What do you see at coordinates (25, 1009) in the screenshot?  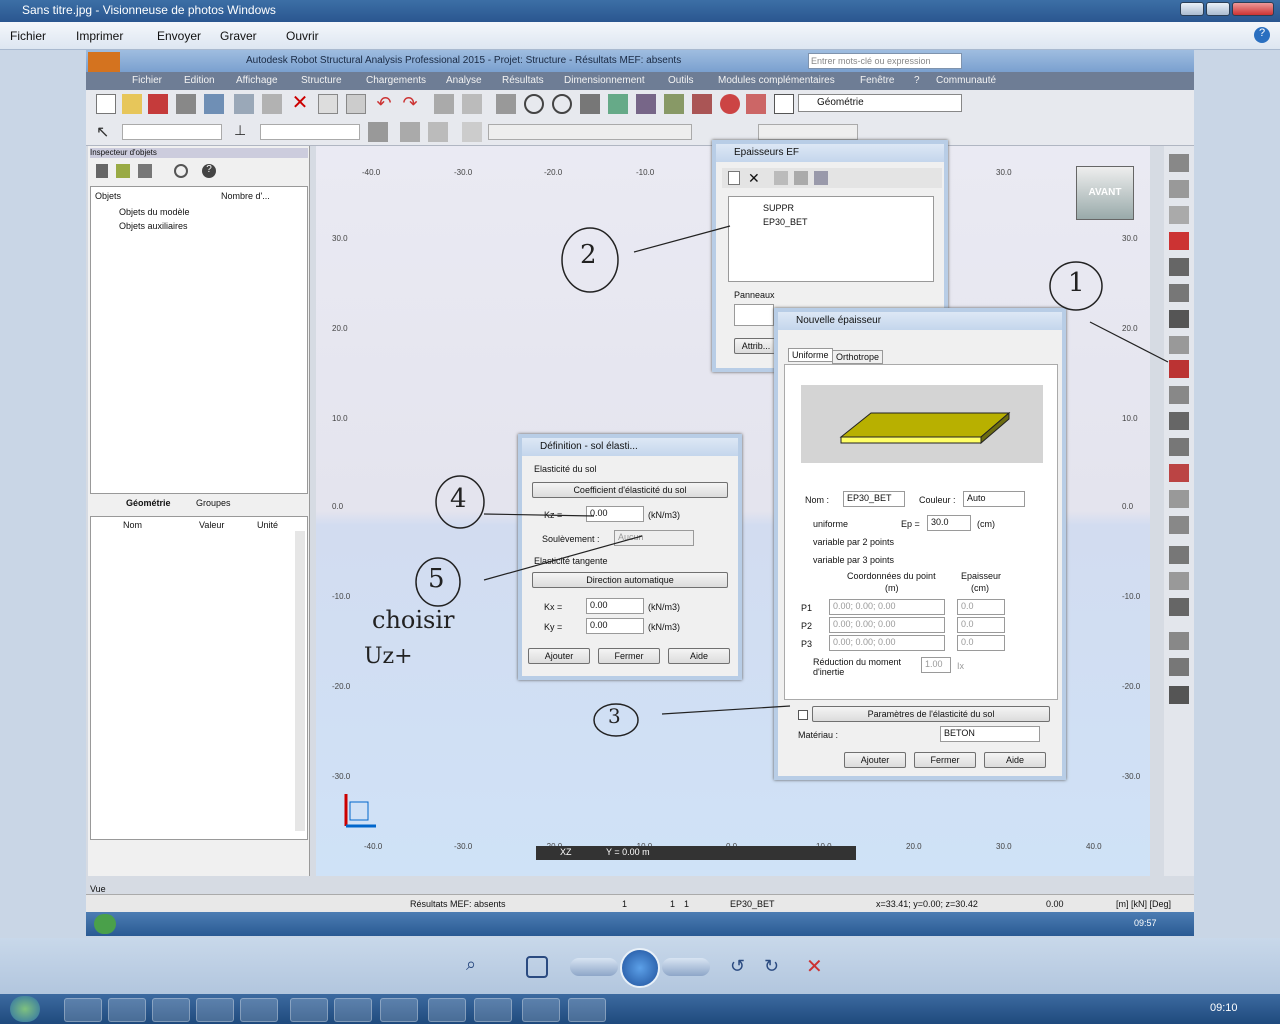 I see `start-button` at bounding box center [25, 1009].